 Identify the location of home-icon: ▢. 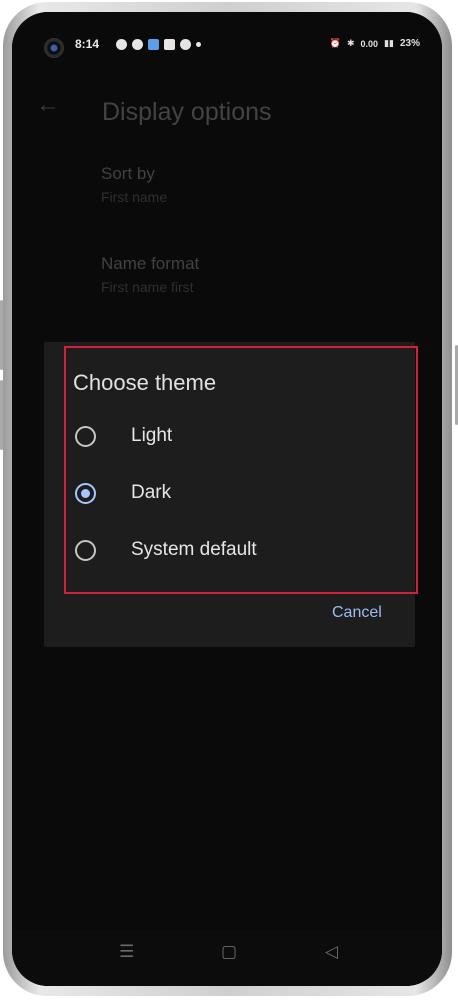
(229, 952).